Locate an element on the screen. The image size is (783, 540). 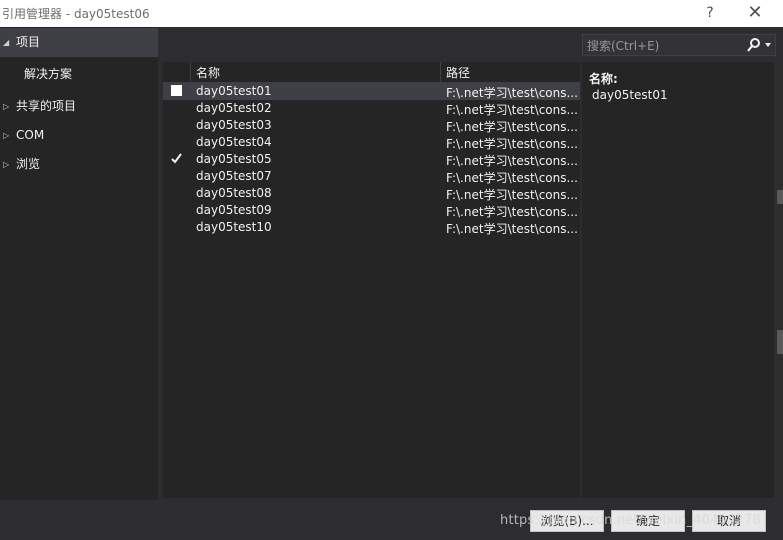
row-name: day05test01 is located at coordinates (234, 91).